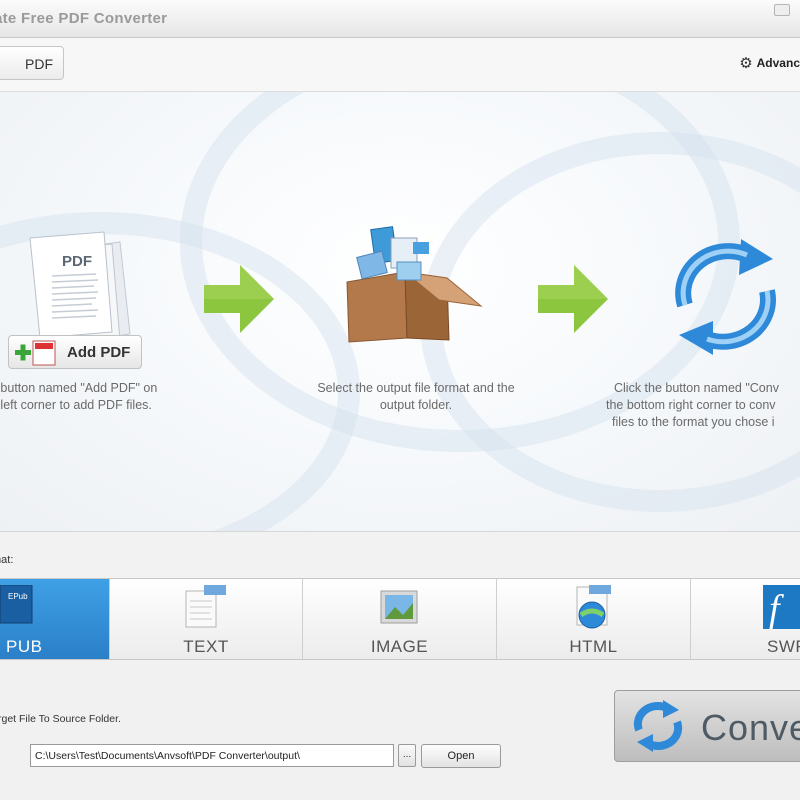 This screenshot has height=800, width=800. Describe the element at coordinates (84, 18) in the screenshot. I see `window-title: ate Free PDF Converter` at that location.